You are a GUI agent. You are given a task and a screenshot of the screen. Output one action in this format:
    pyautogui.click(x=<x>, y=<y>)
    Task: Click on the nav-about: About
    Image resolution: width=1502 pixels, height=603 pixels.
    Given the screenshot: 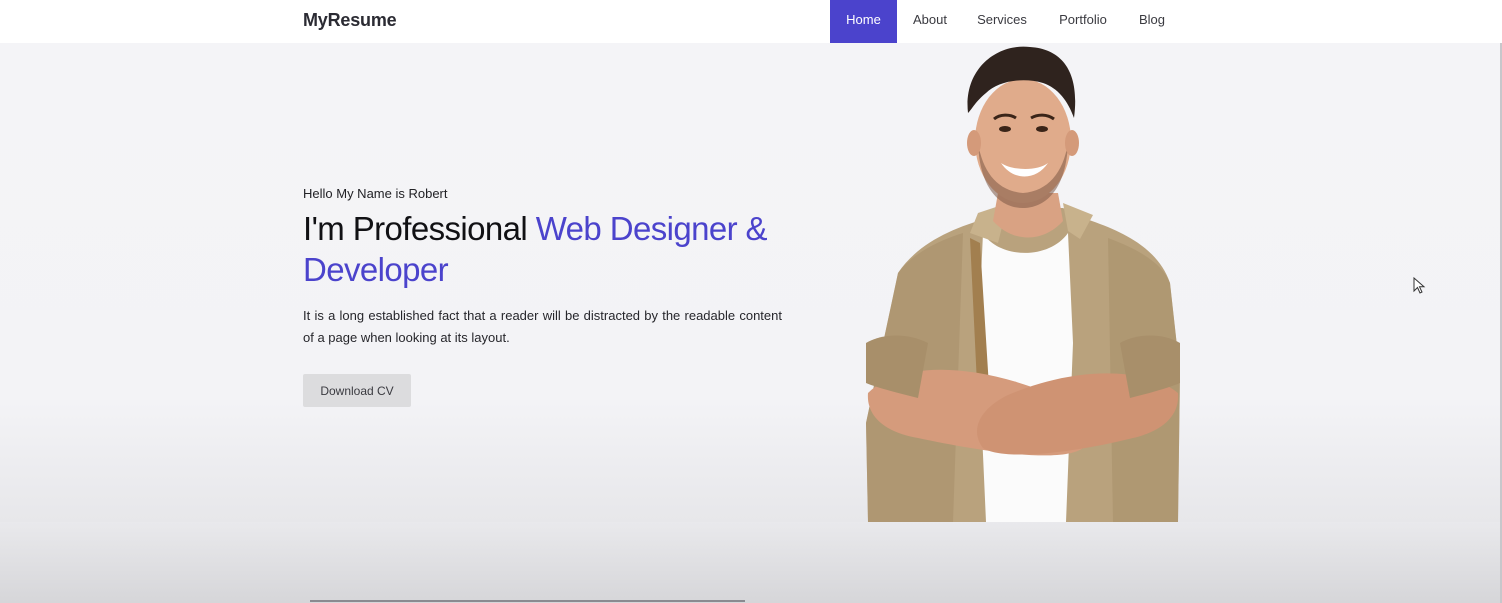 What is the action you would take?
    pyautogui.click(x=930, y=21)
    